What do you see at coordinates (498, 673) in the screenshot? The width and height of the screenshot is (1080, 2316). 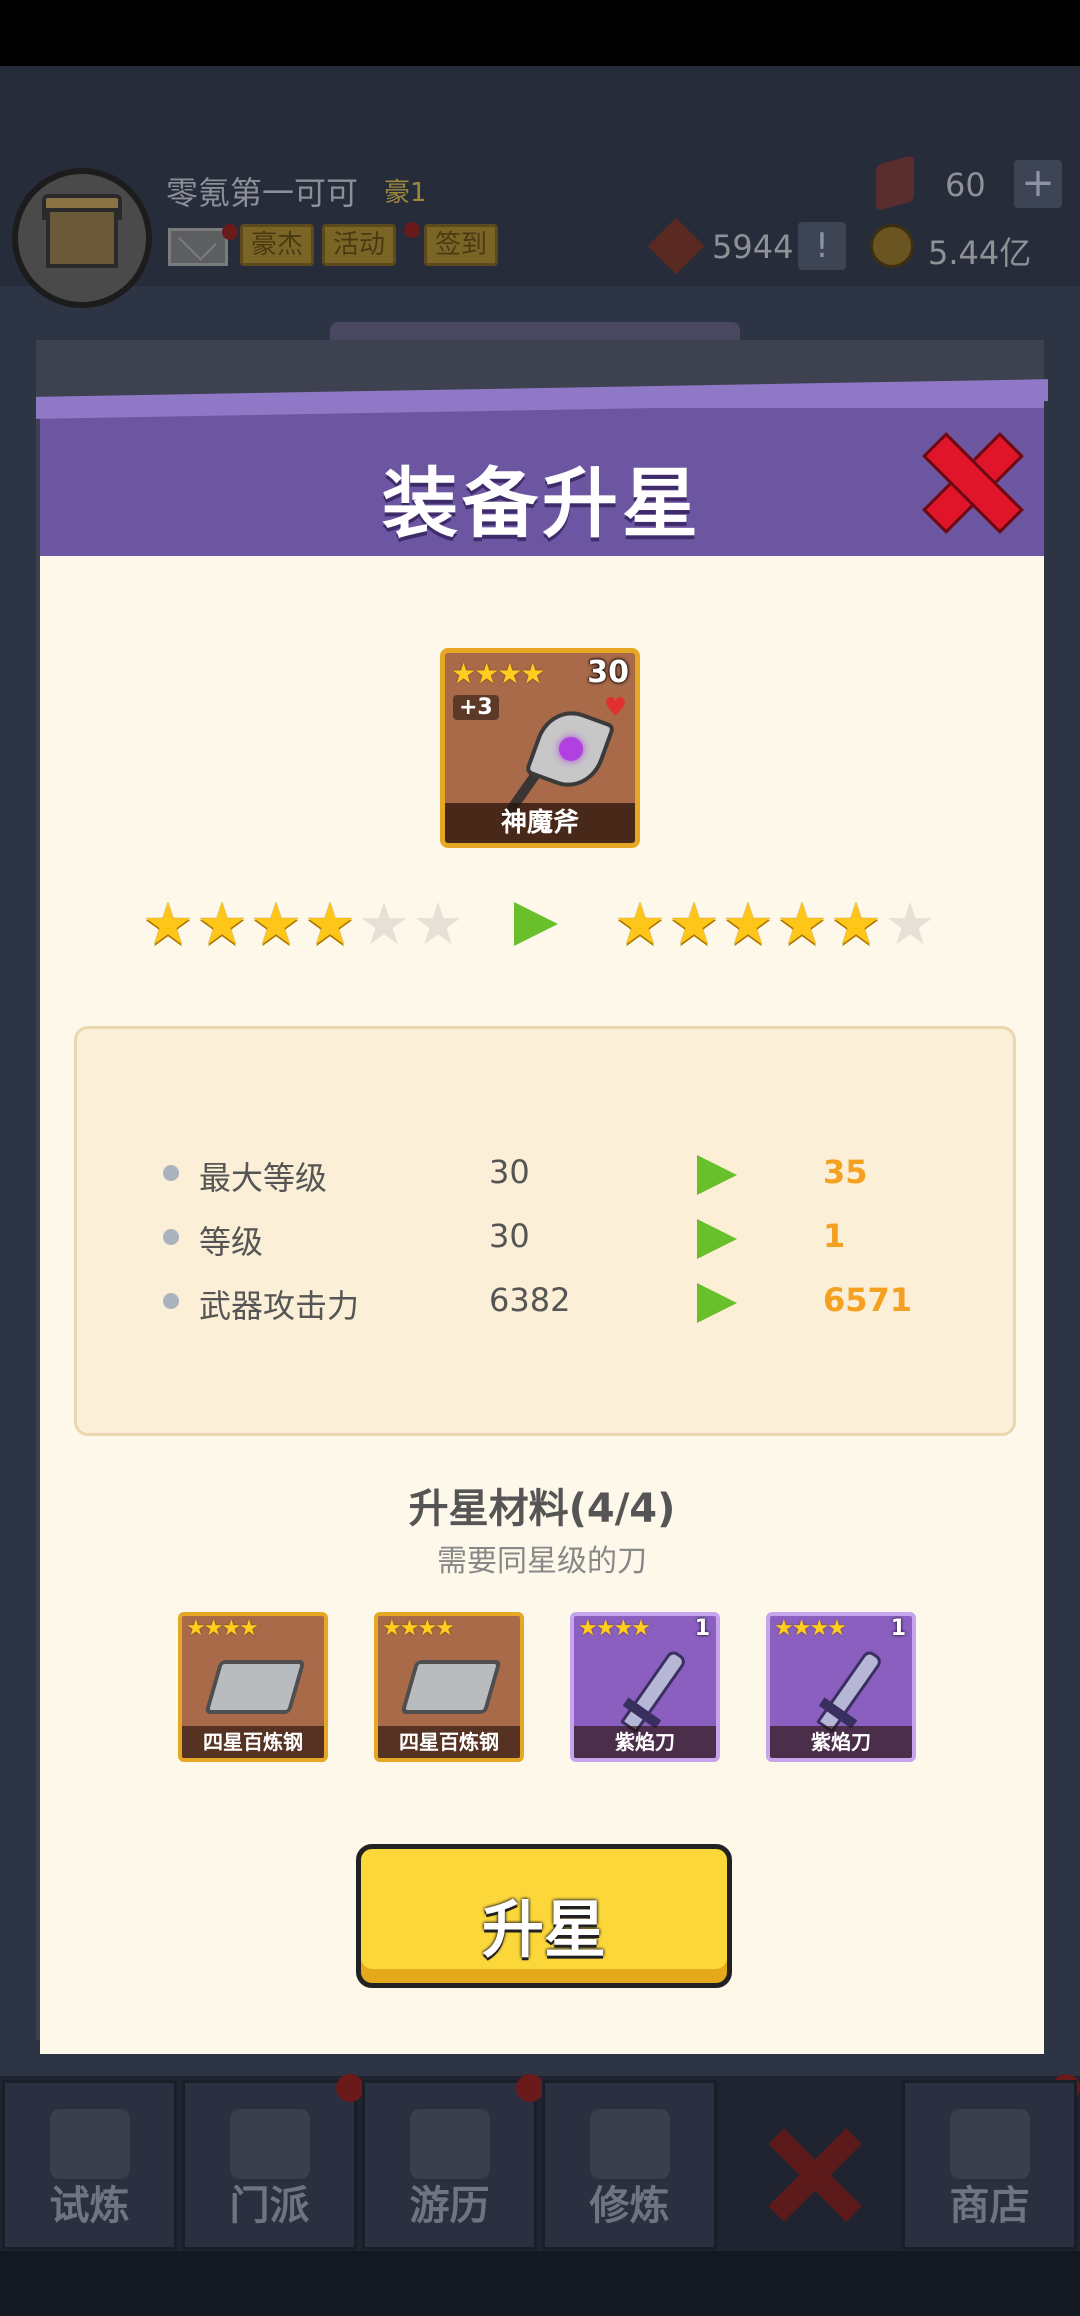 I see `equipment-stars: ★★★★` at bounding box center [498, 673].